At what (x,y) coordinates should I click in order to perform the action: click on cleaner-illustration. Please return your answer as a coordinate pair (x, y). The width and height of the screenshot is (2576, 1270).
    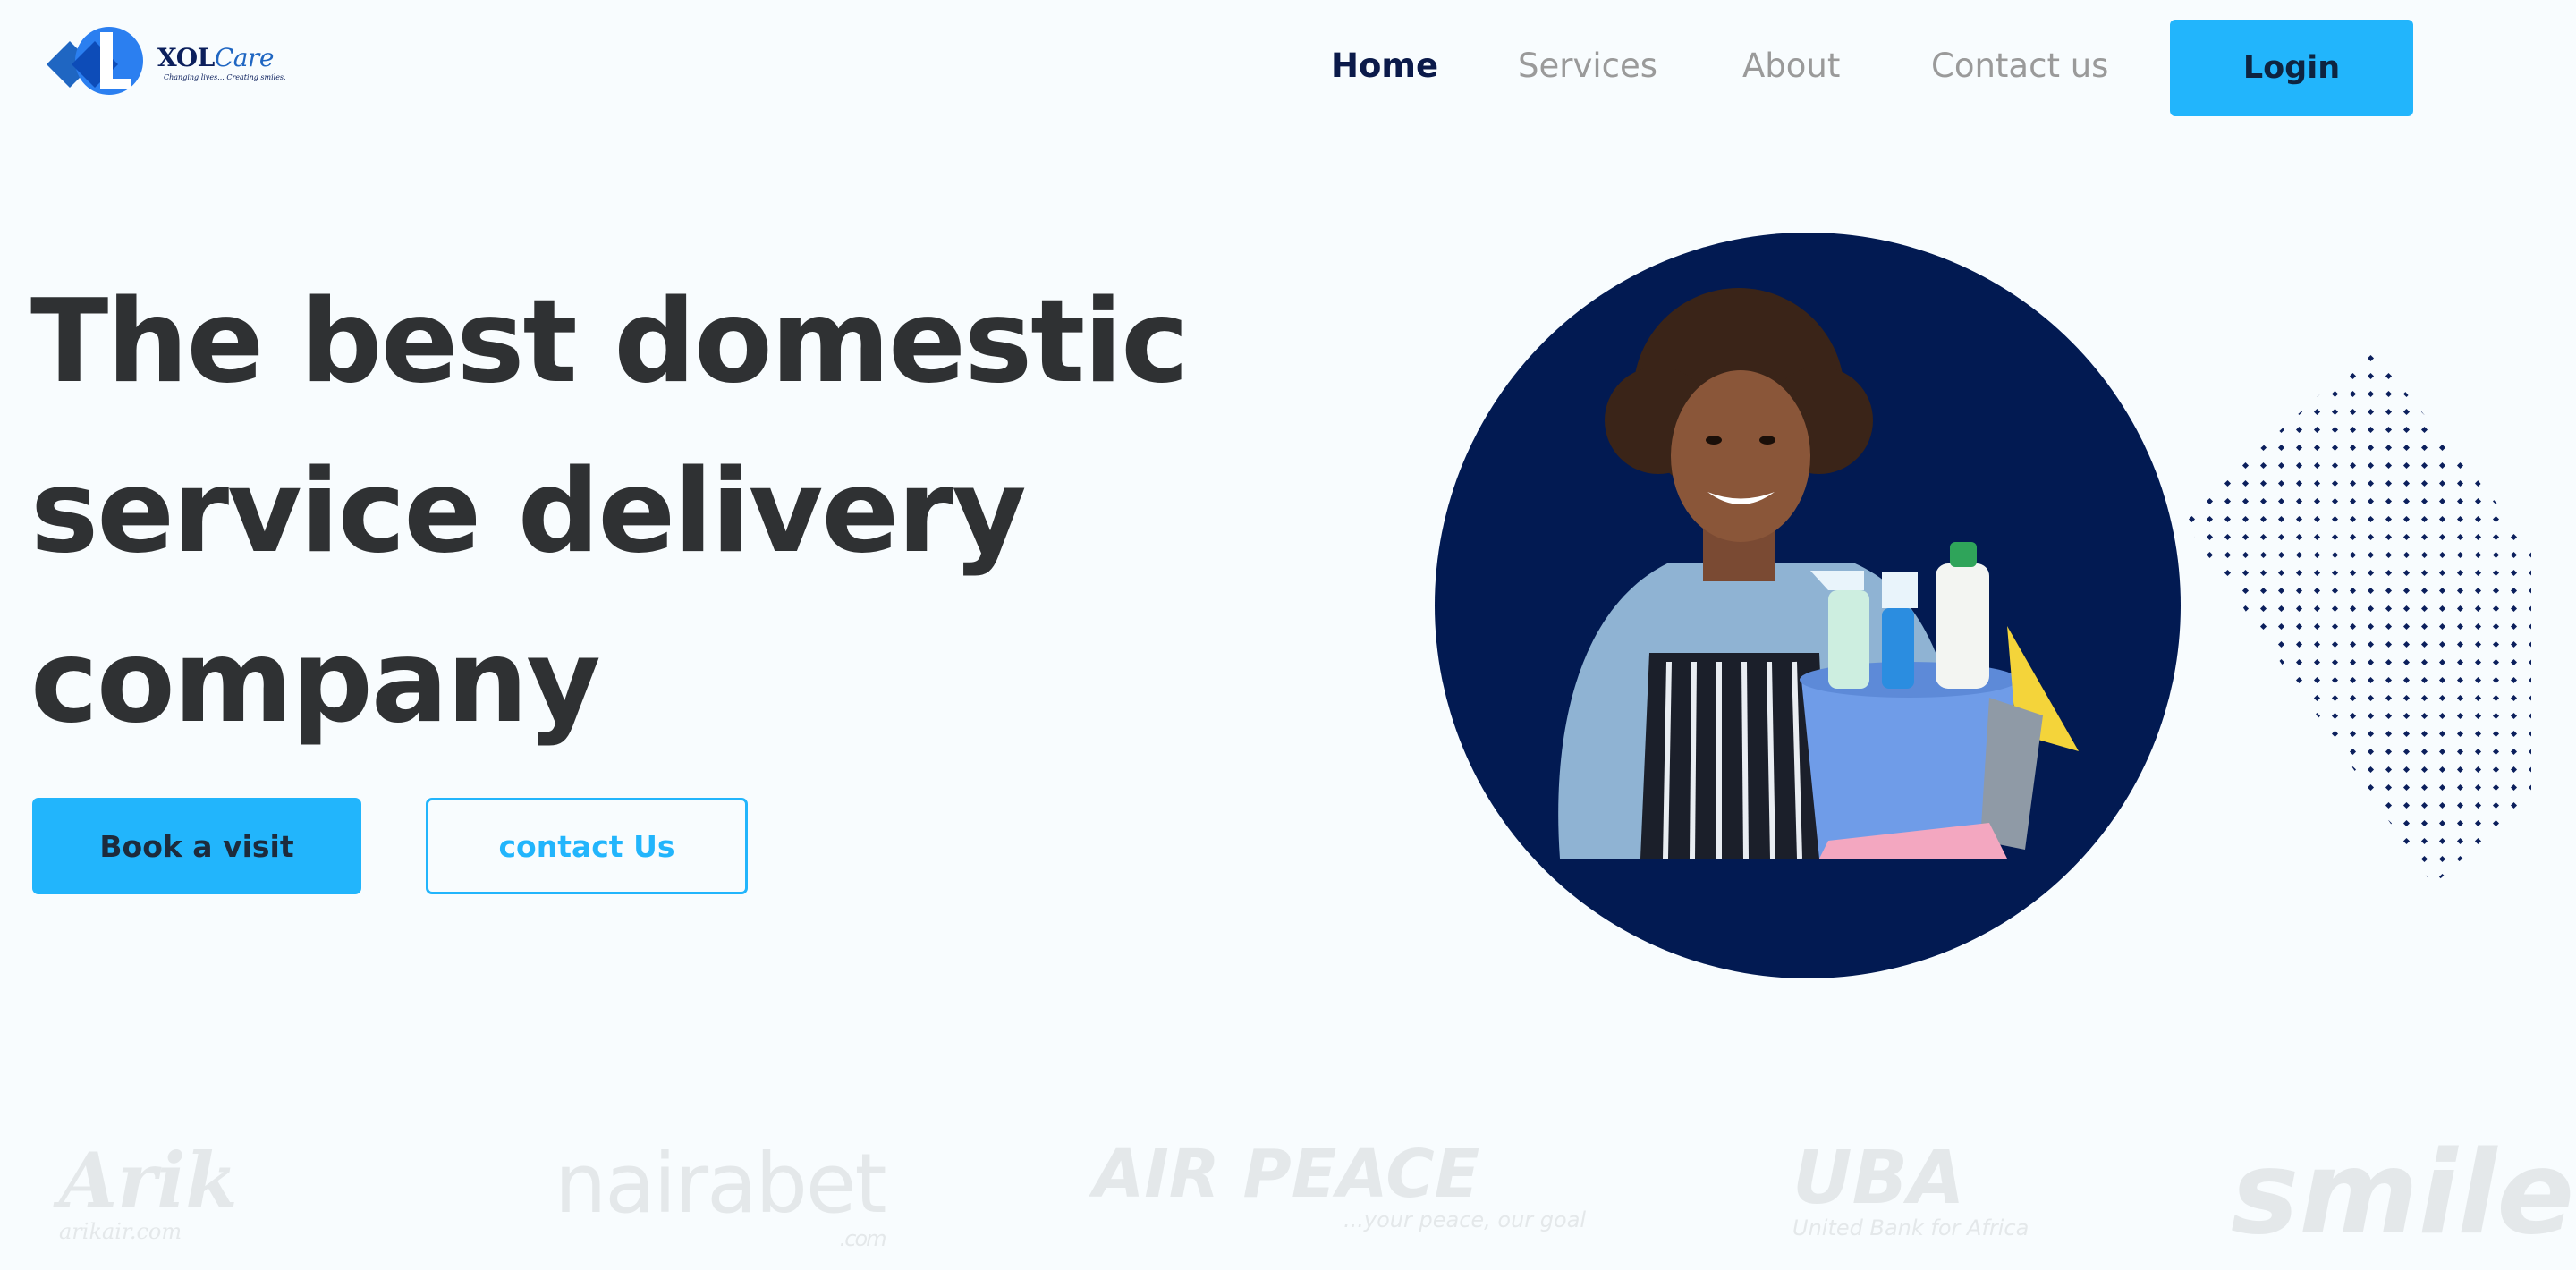
    Looking at the image, I should click on (1818, 574).